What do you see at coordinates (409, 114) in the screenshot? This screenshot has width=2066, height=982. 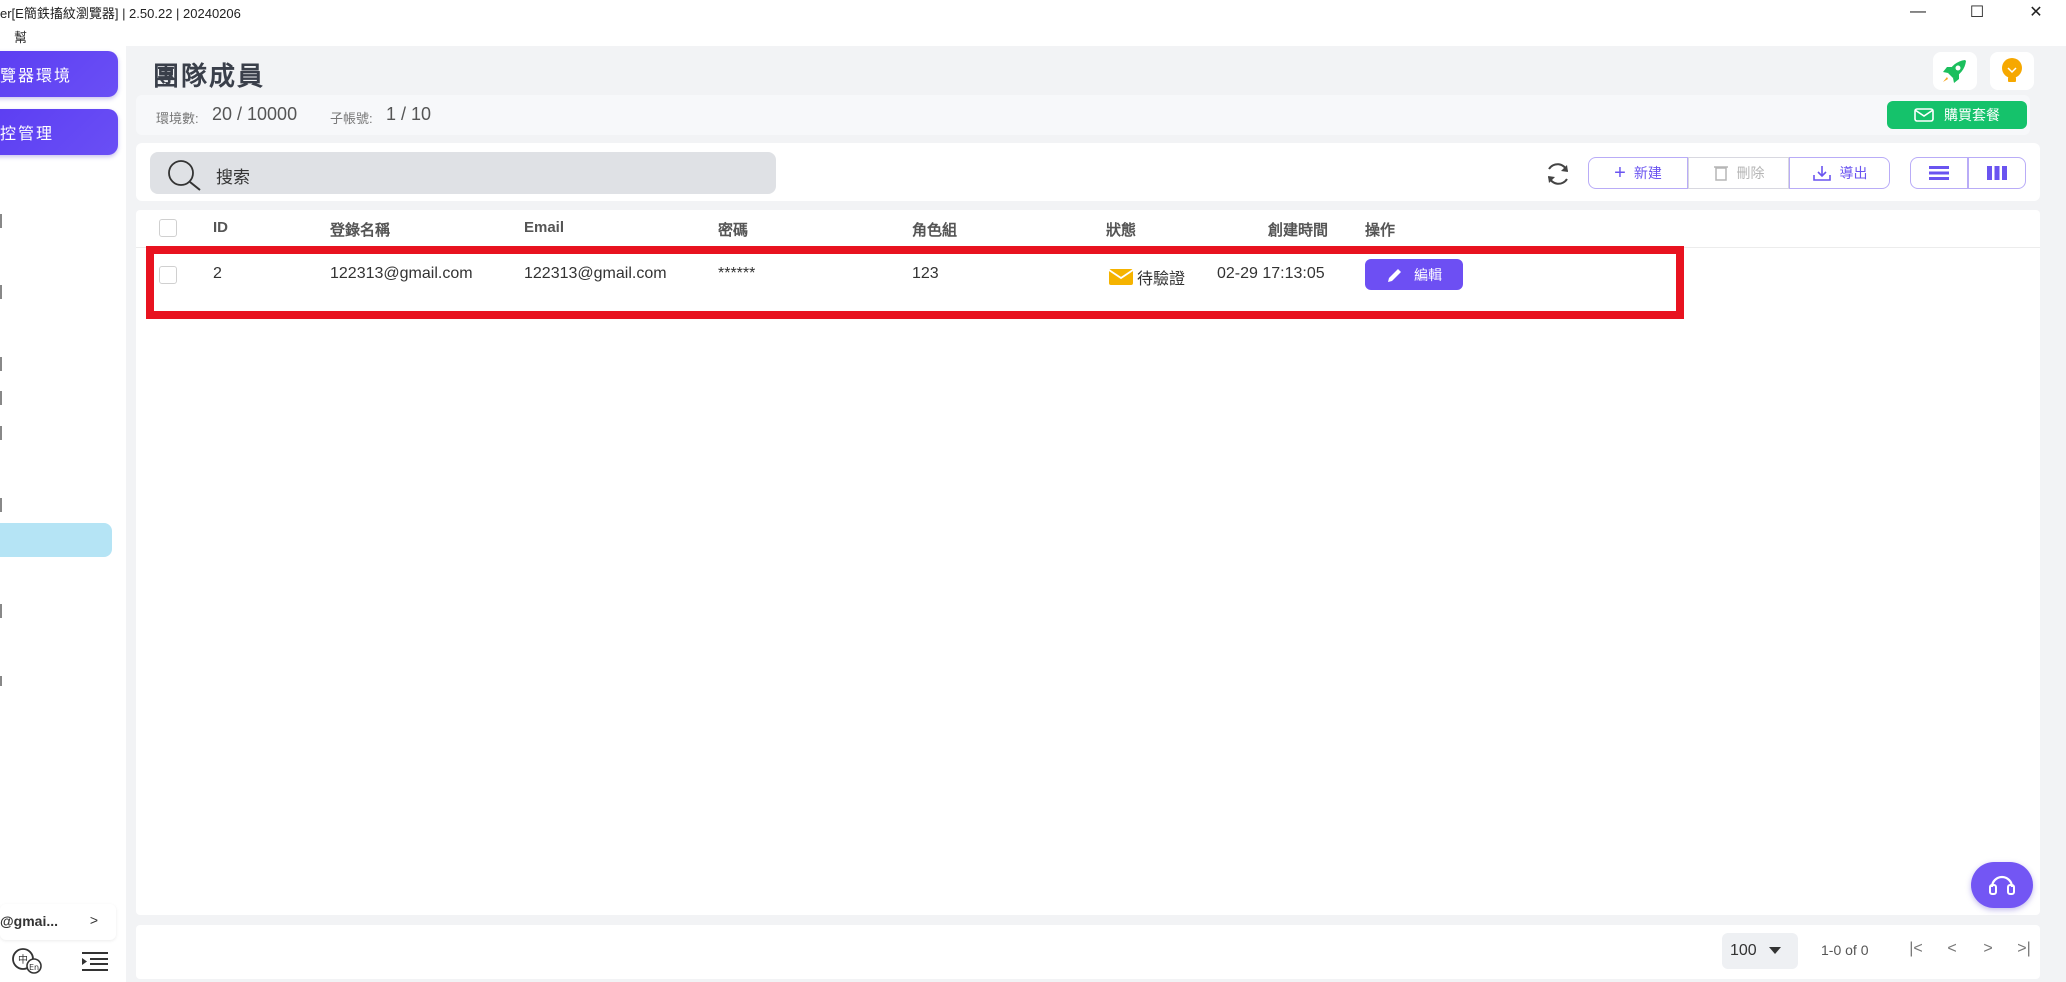 I see `sub-account-value: 1 / 10` at bounding box center [409, 114].